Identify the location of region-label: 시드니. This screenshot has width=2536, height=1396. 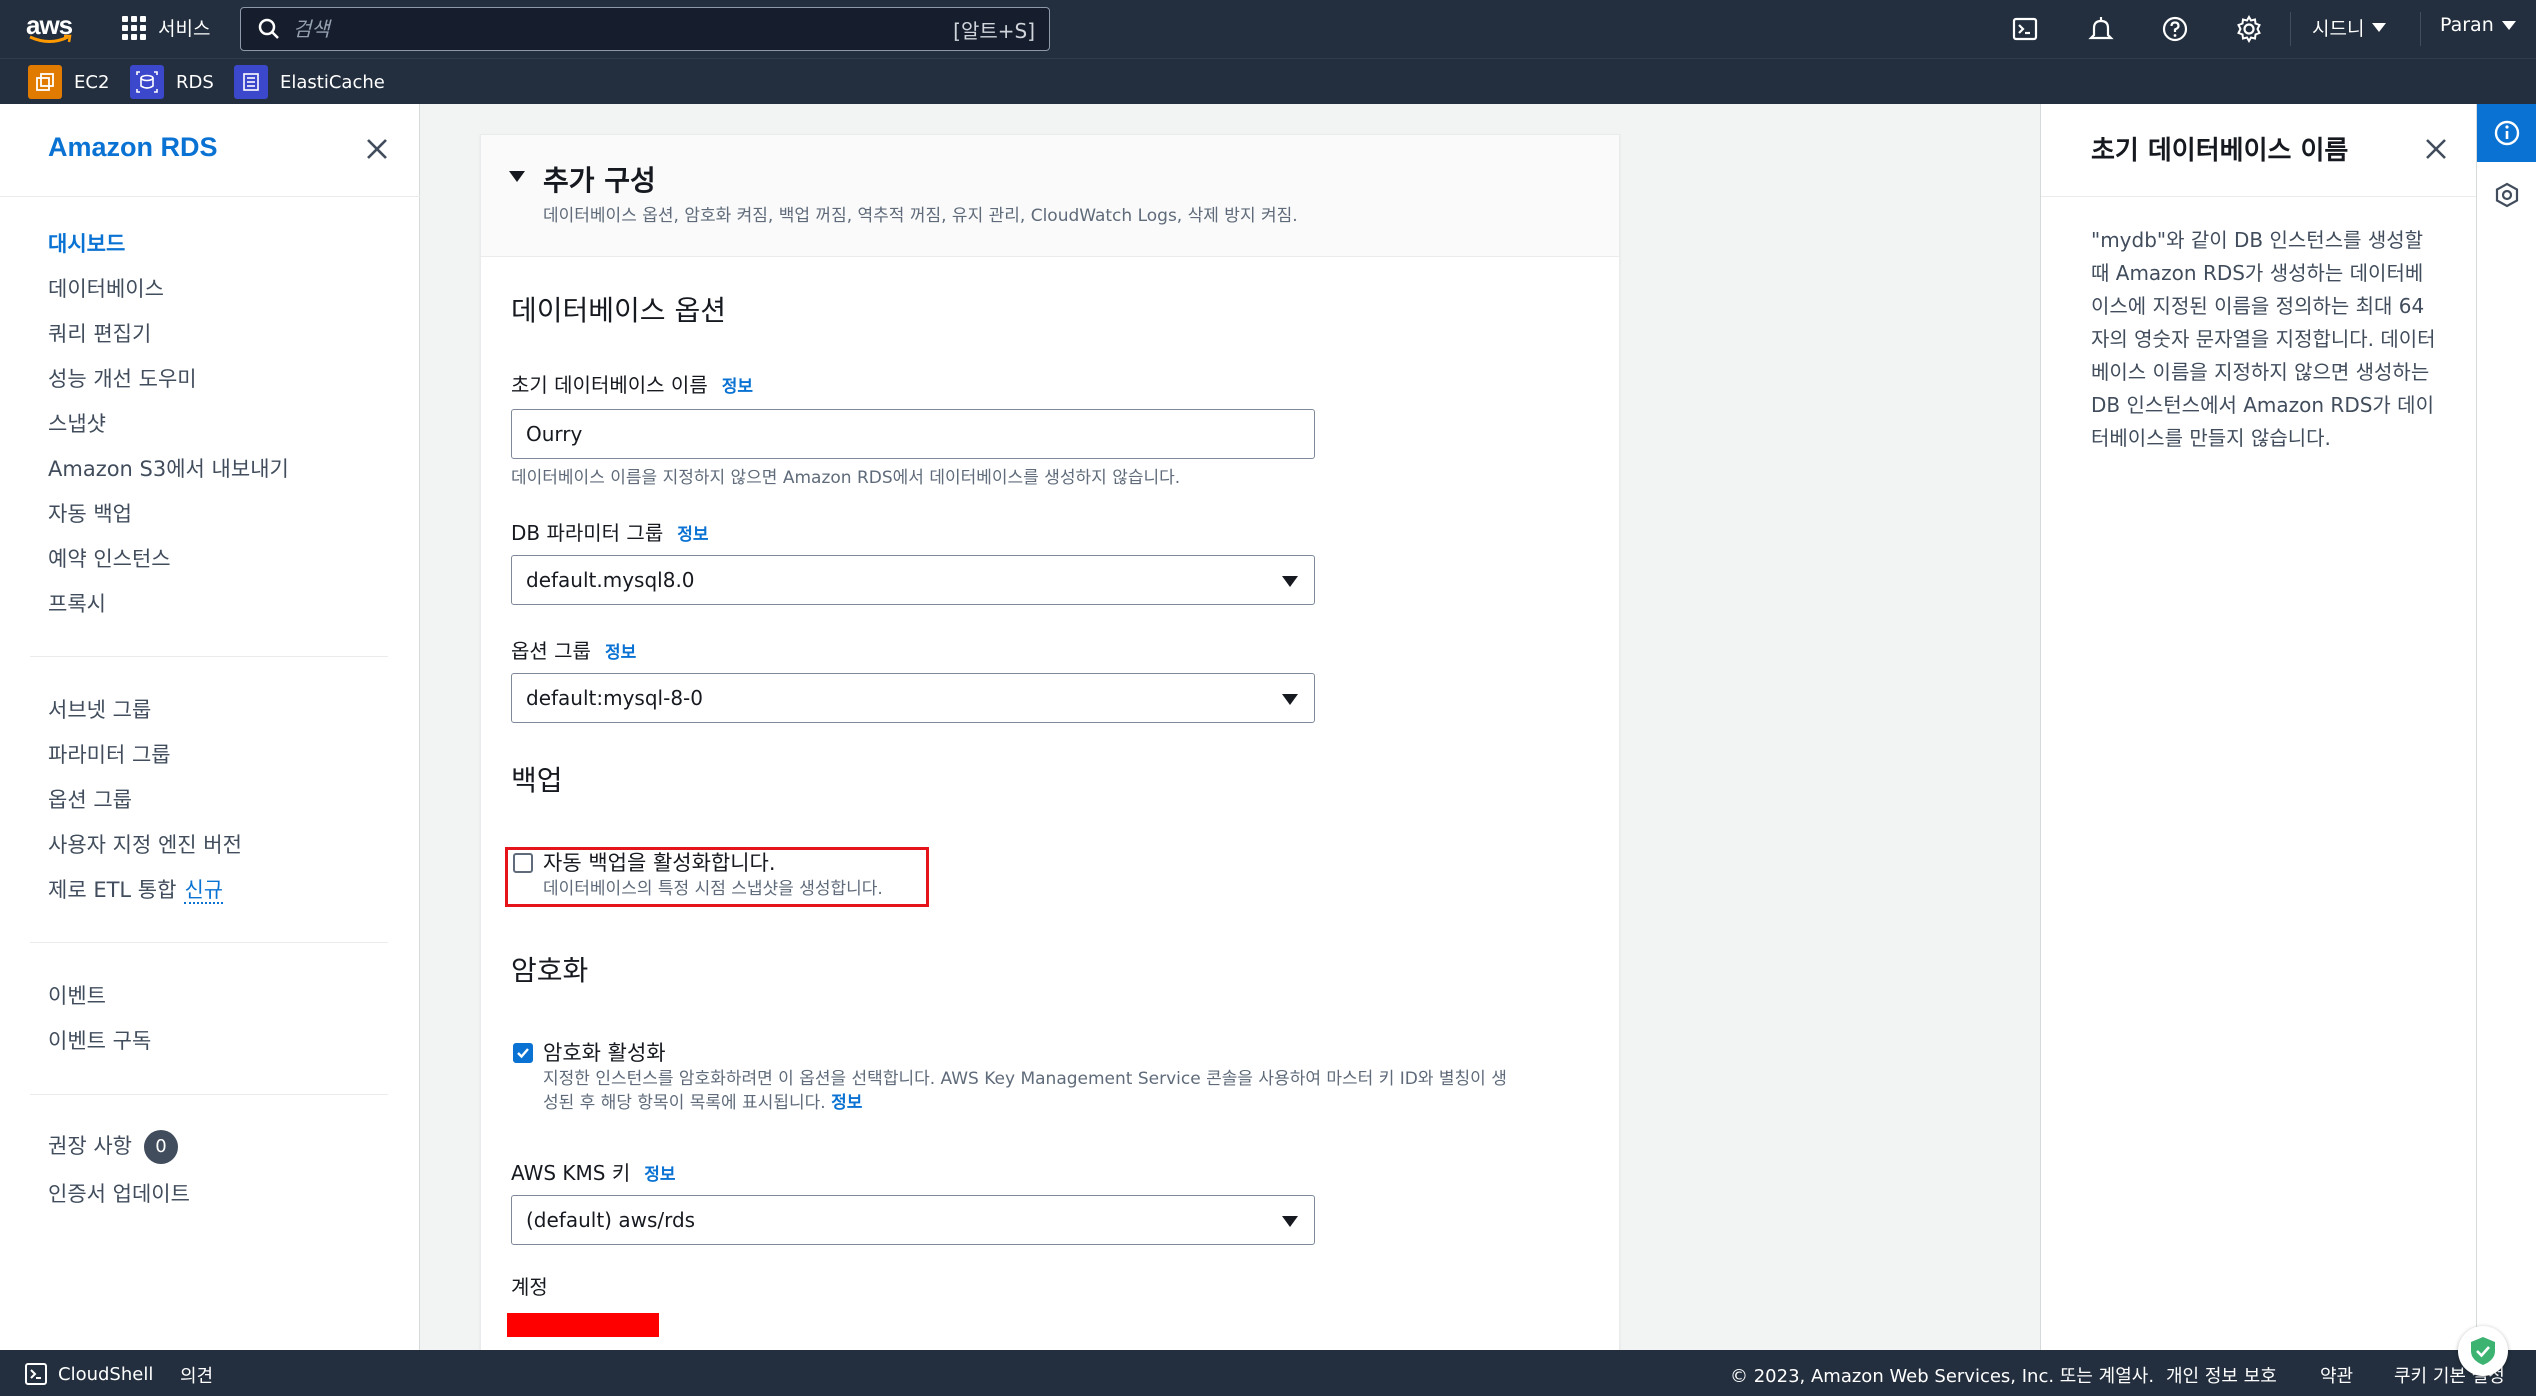
(2338, 29).